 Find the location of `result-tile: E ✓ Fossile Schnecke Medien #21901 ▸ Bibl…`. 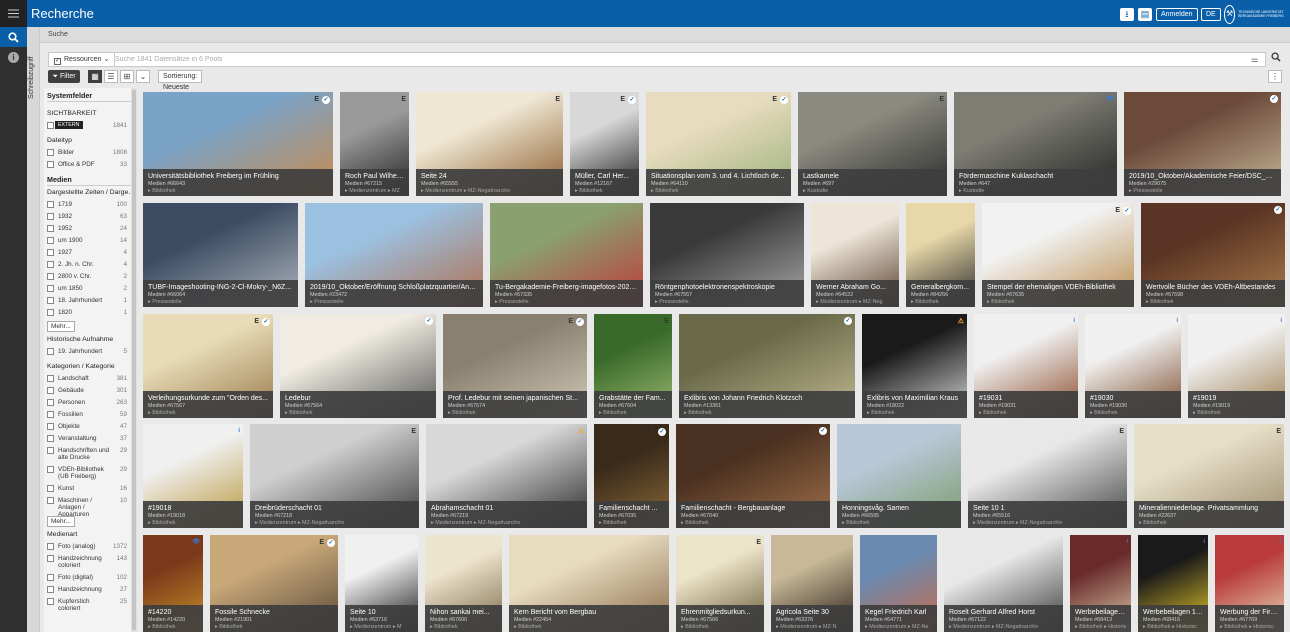

result-tile: E ✓ Fossile Schnecke Medien #21901 ▸ Bibl… is located at coordinates (274, 583).